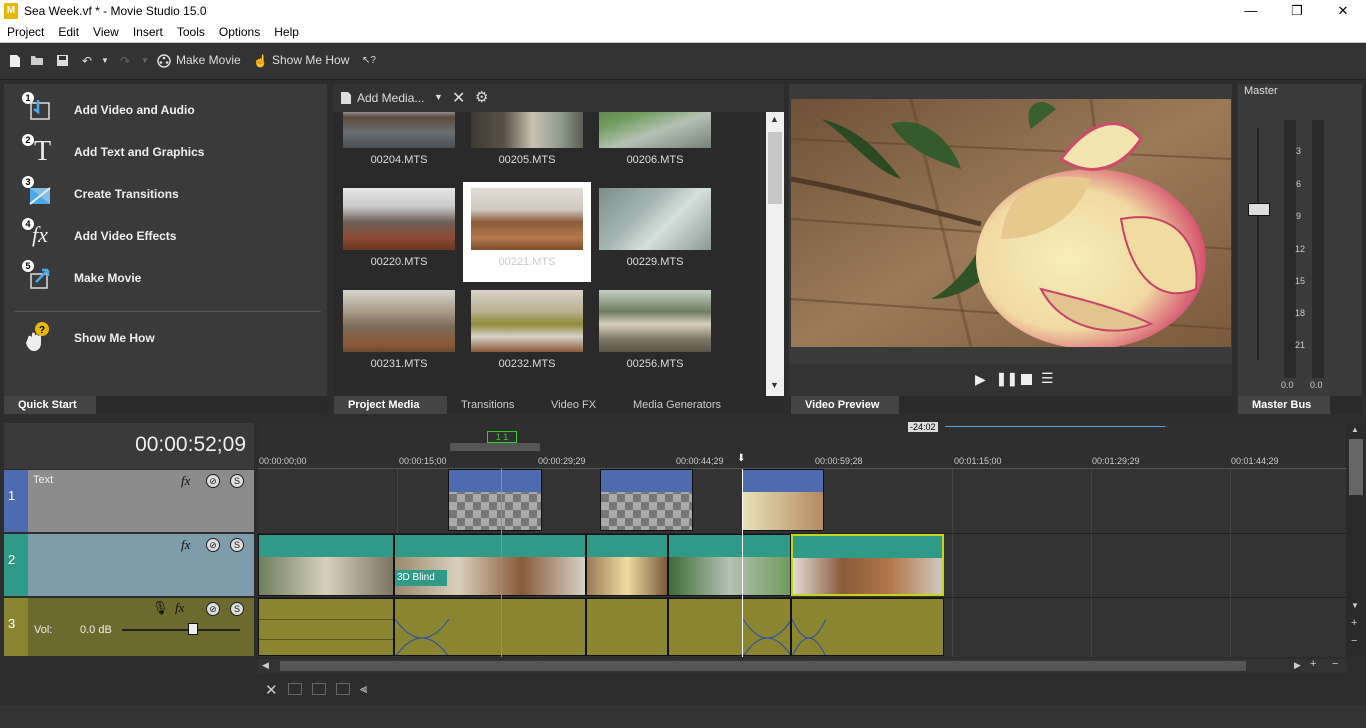 The image size is (1366, 728). What do you see at coordinates (1259, 209) in the screenshot?
I see `master-fader-handle` at bounding box center [1259, 209].